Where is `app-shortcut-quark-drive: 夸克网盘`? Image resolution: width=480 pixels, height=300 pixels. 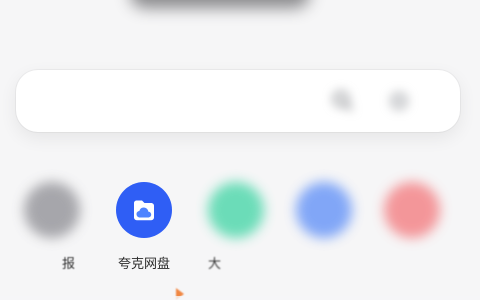 app-shortcut-quark-drive: 夸克网盘 is located at coordinates (144, 230).